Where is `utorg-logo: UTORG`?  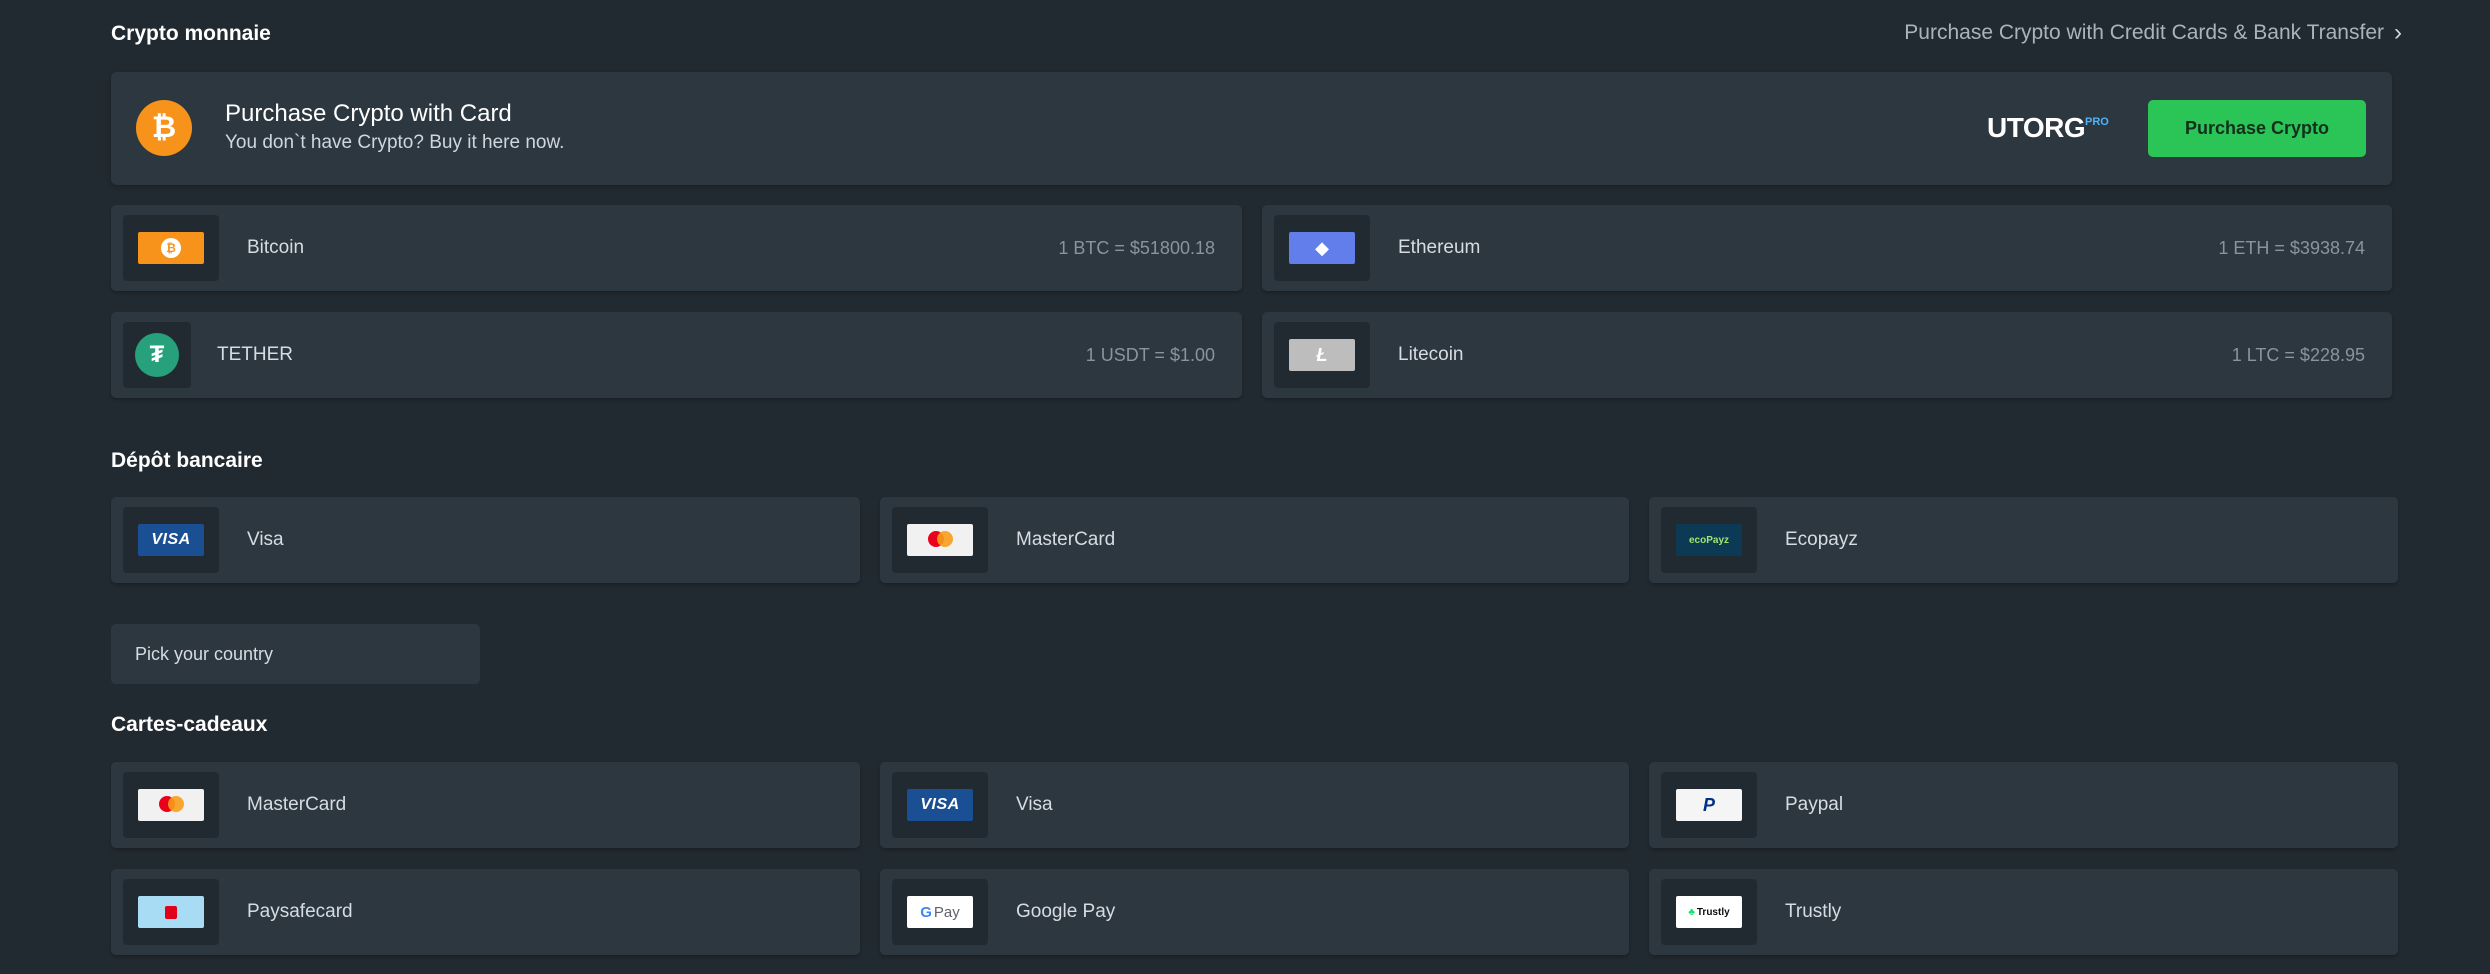 utorg-logo: UTORG is located at coordinates (2036, 127).